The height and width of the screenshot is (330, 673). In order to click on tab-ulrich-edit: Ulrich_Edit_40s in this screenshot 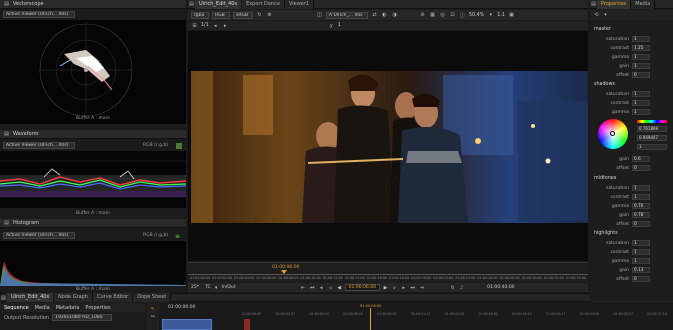, I will do `click(219, 4)`.